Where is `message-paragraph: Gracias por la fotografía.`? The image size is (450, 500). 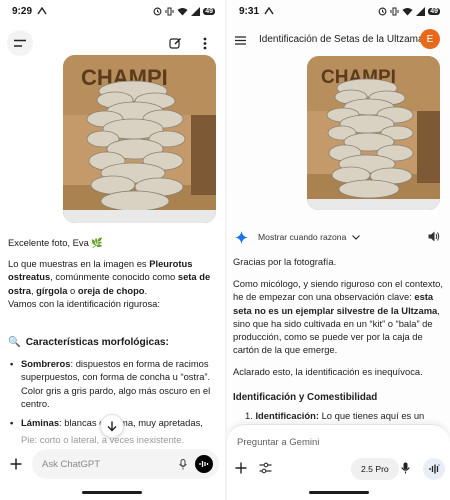 message-paragraph: Gracias por la fotografía. is located at coordinates (285, 261).